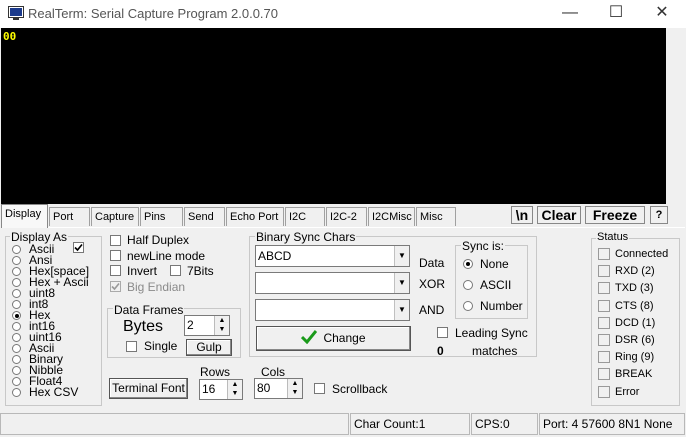 This screenshot has height=437, width=686. Describe the element at coordinates (54, 392) in the screenshot. I see `display-as-option: Hex CSV` at that location.